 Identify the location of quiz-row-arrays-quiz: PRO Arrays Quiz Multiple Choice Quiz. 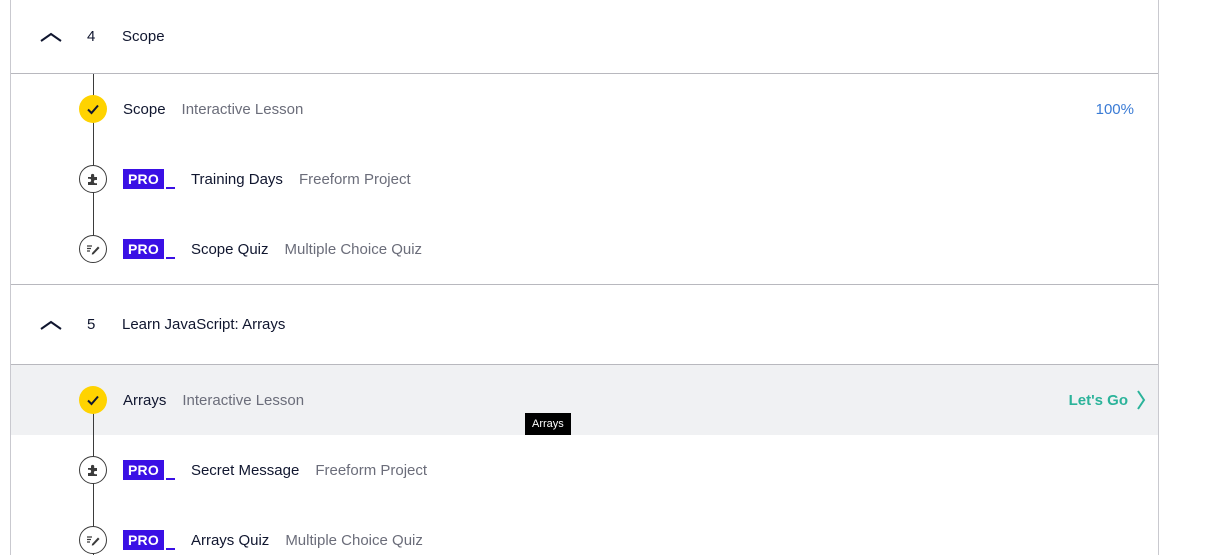
(584, 530).